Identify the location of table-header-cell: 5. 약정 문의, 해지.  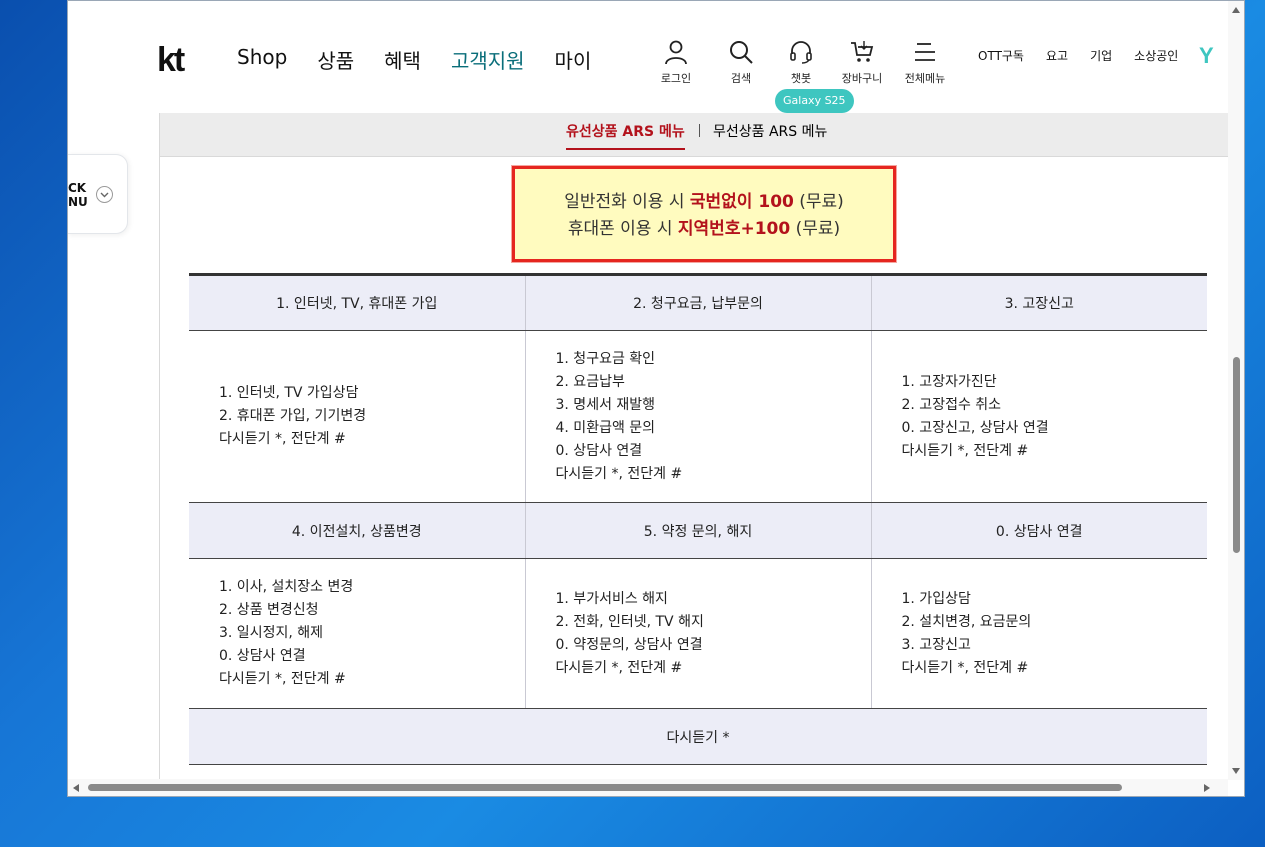
(697, 530).